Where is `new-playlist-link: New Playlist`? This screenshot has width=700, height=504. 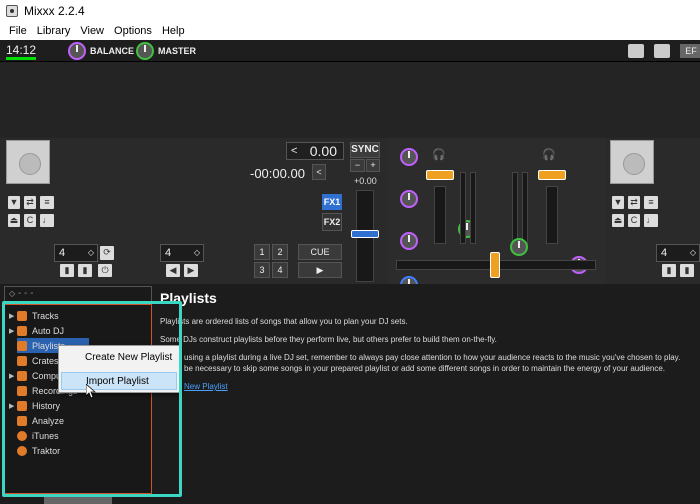 new-playlist-link: New Playlist is located at coordinates (206, 386).